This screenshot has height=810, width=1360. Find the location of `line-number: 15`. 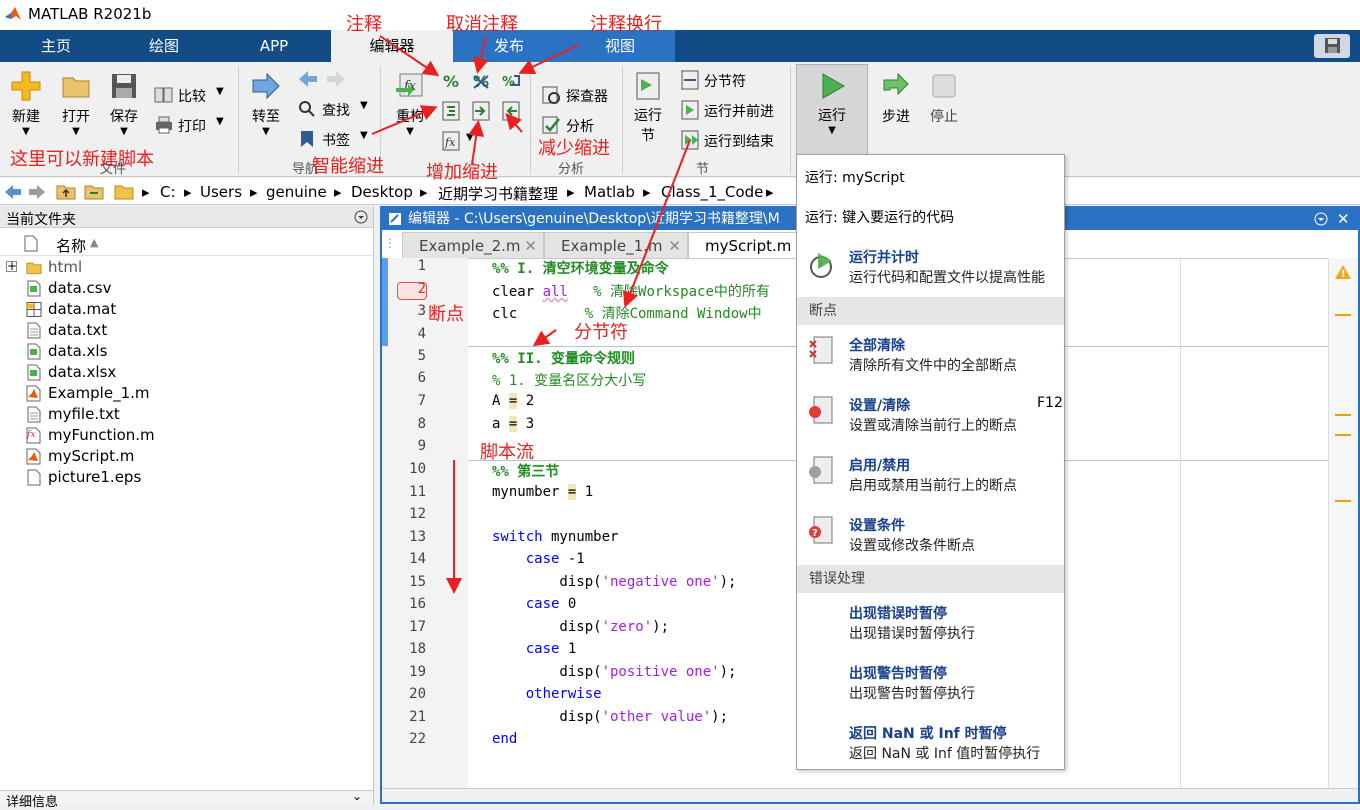

line-number: 15 is located at coordinates (404, 582).